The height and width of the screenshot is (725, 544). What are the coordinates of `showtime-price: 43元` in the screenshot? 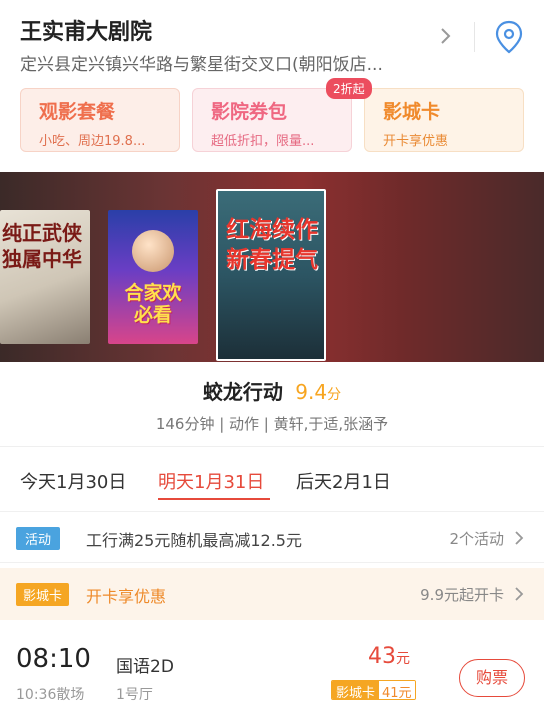 It's located at (389, 656).